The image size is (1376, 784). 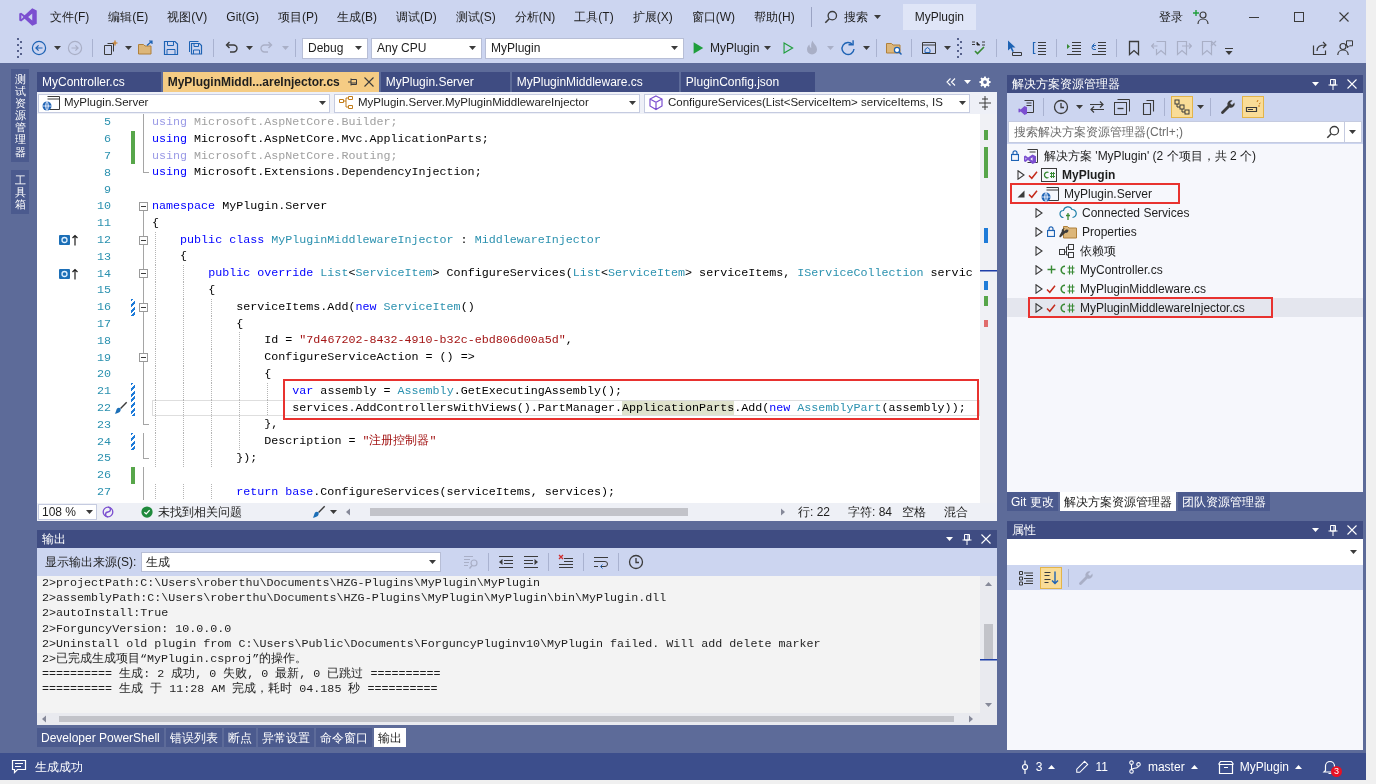 I want to click on menu-item: Git(G), so click(x=242, y=16).